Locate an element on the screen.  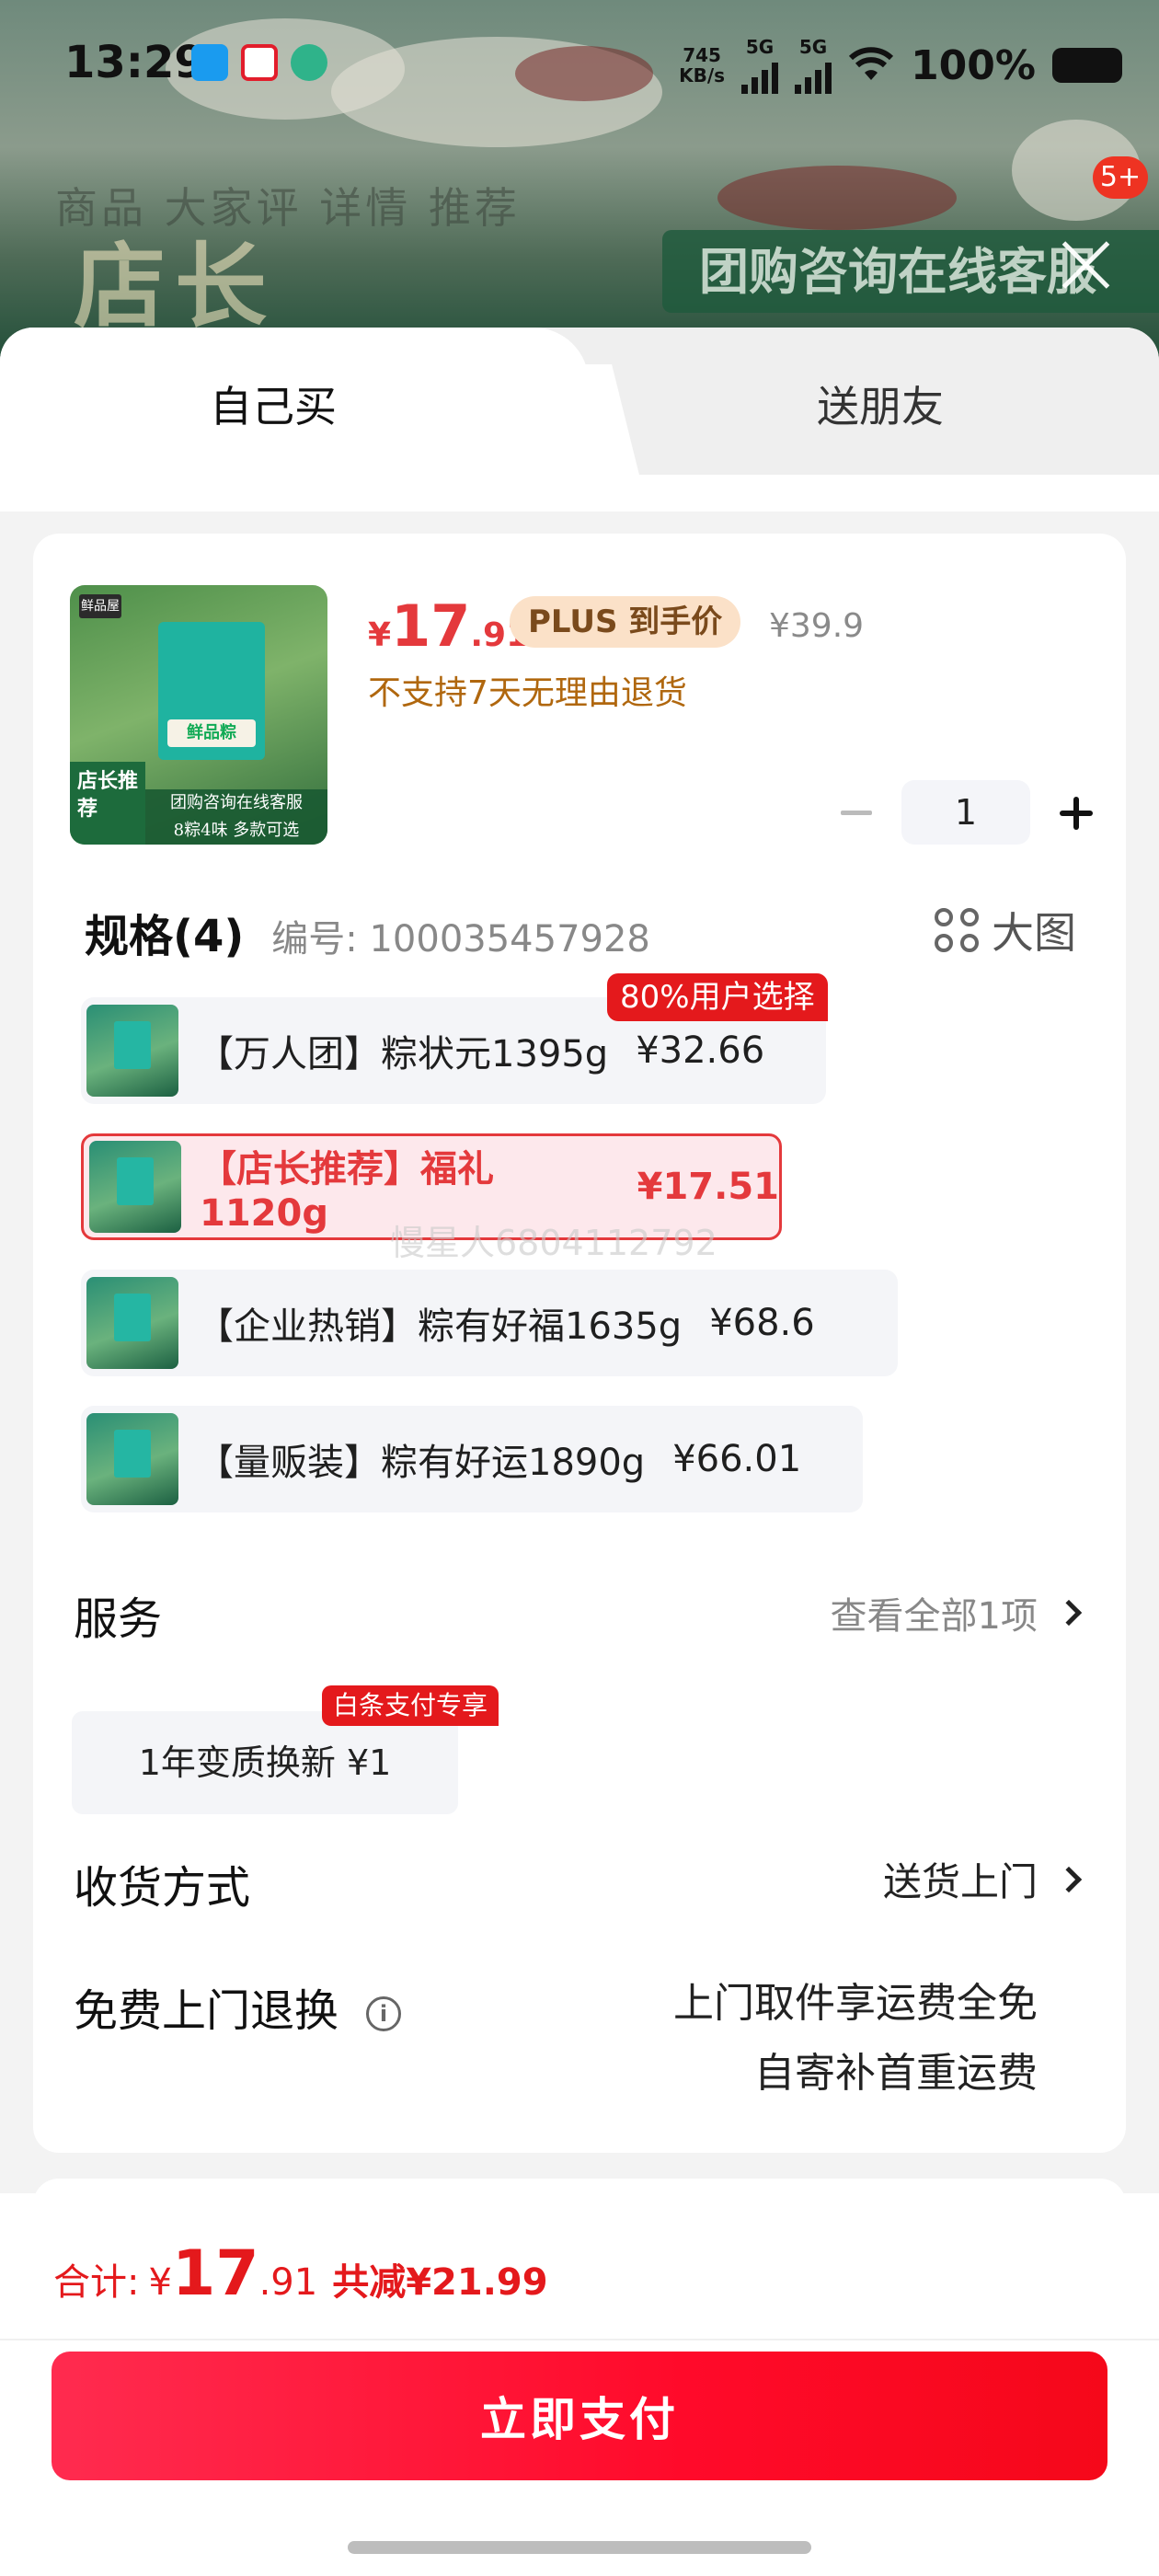
watermark: 慢星人6804112792 is located at coordinates (553, 1243).